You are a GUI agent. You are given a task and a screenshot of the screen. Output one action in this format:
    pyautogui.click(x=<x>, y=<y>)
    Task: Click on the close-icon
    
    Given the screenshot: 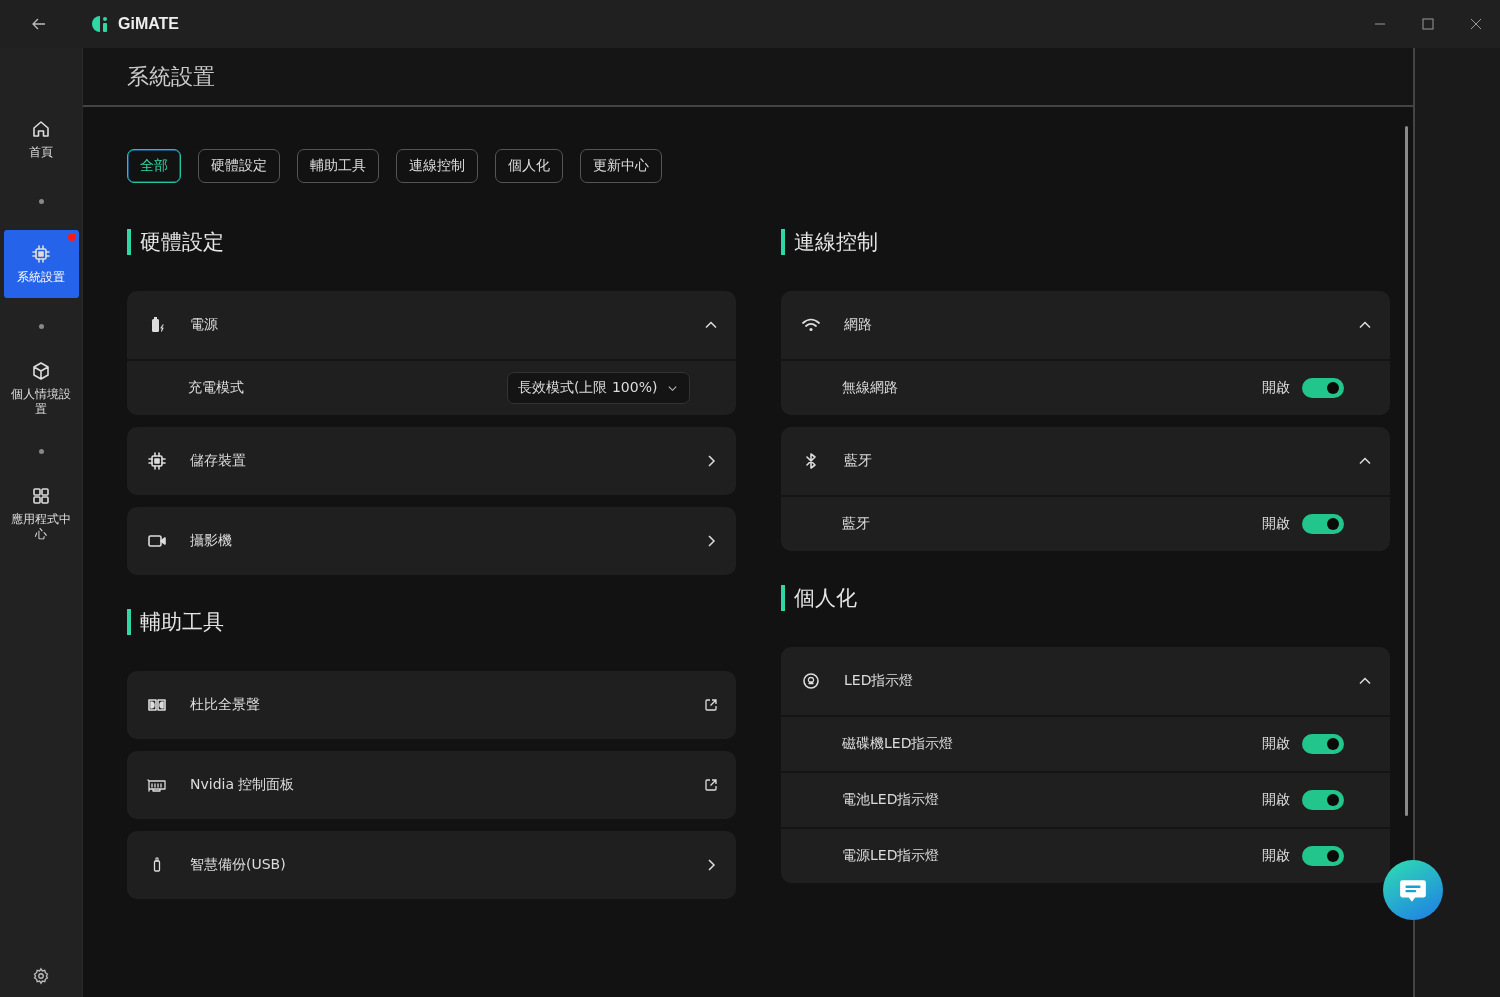 What is the action you would take?
    pyautogui.click(x=1476, y=24)
    